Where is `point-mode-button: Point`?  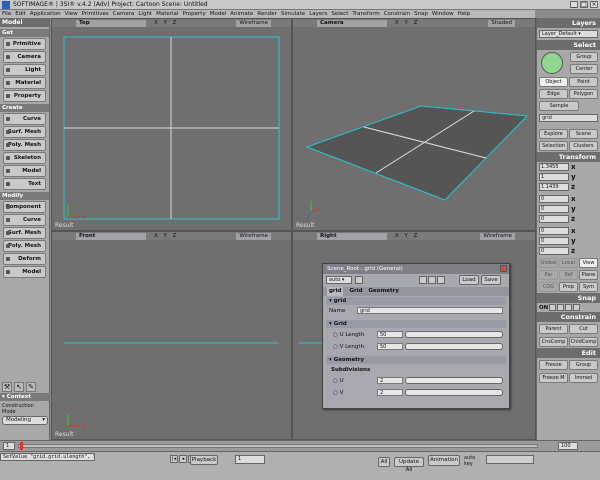 point-mode-button: Point is located at coordinates (583, 82).